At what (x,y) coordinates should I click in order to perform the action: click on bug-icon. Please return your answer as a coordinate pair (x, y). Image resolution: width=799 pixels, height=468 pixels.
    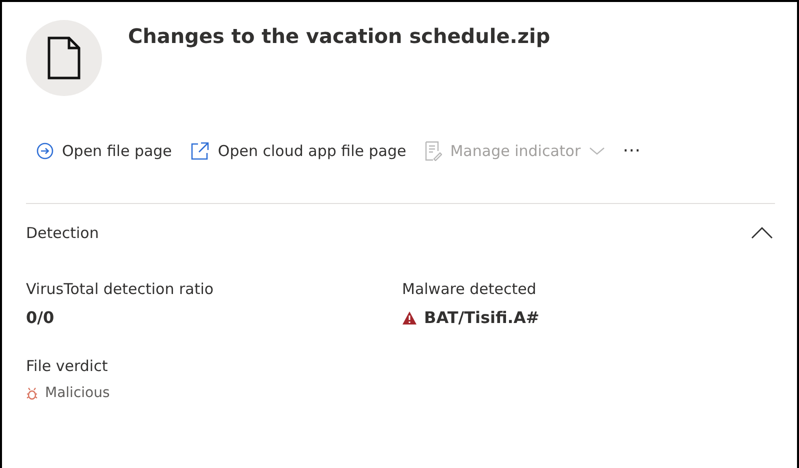
    Looking at the image, I should click on (32, 393).